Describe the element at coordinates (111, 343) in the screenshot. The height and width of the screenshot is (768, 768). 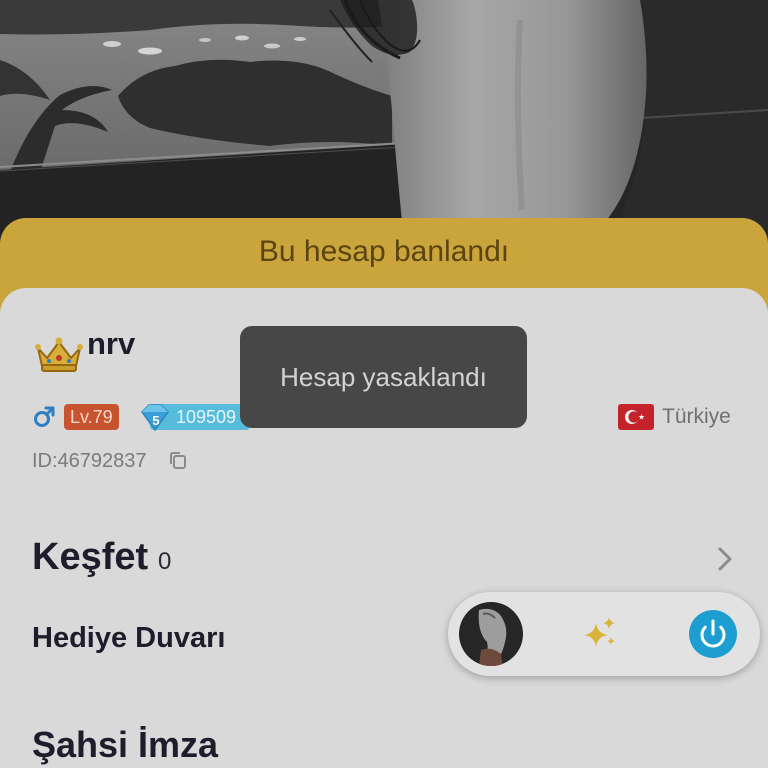
I see `username: nrv` at that location.